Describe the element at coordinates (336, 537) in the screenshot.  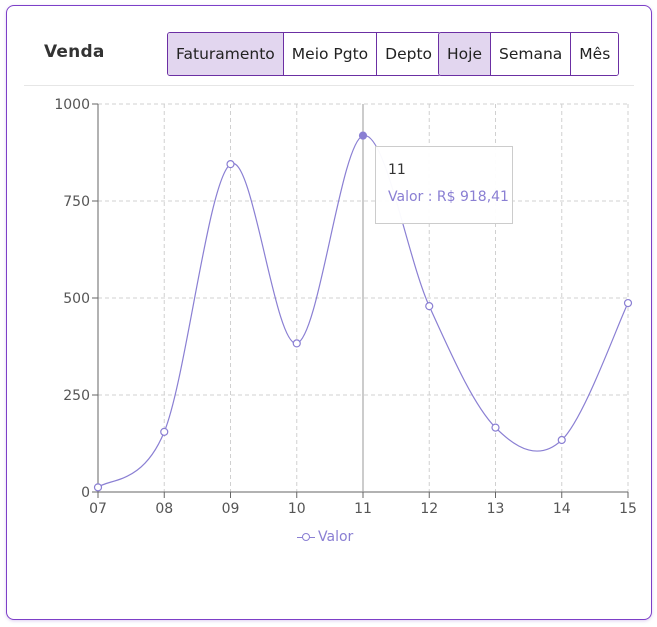
I see `legend-label: Valor` at that location.